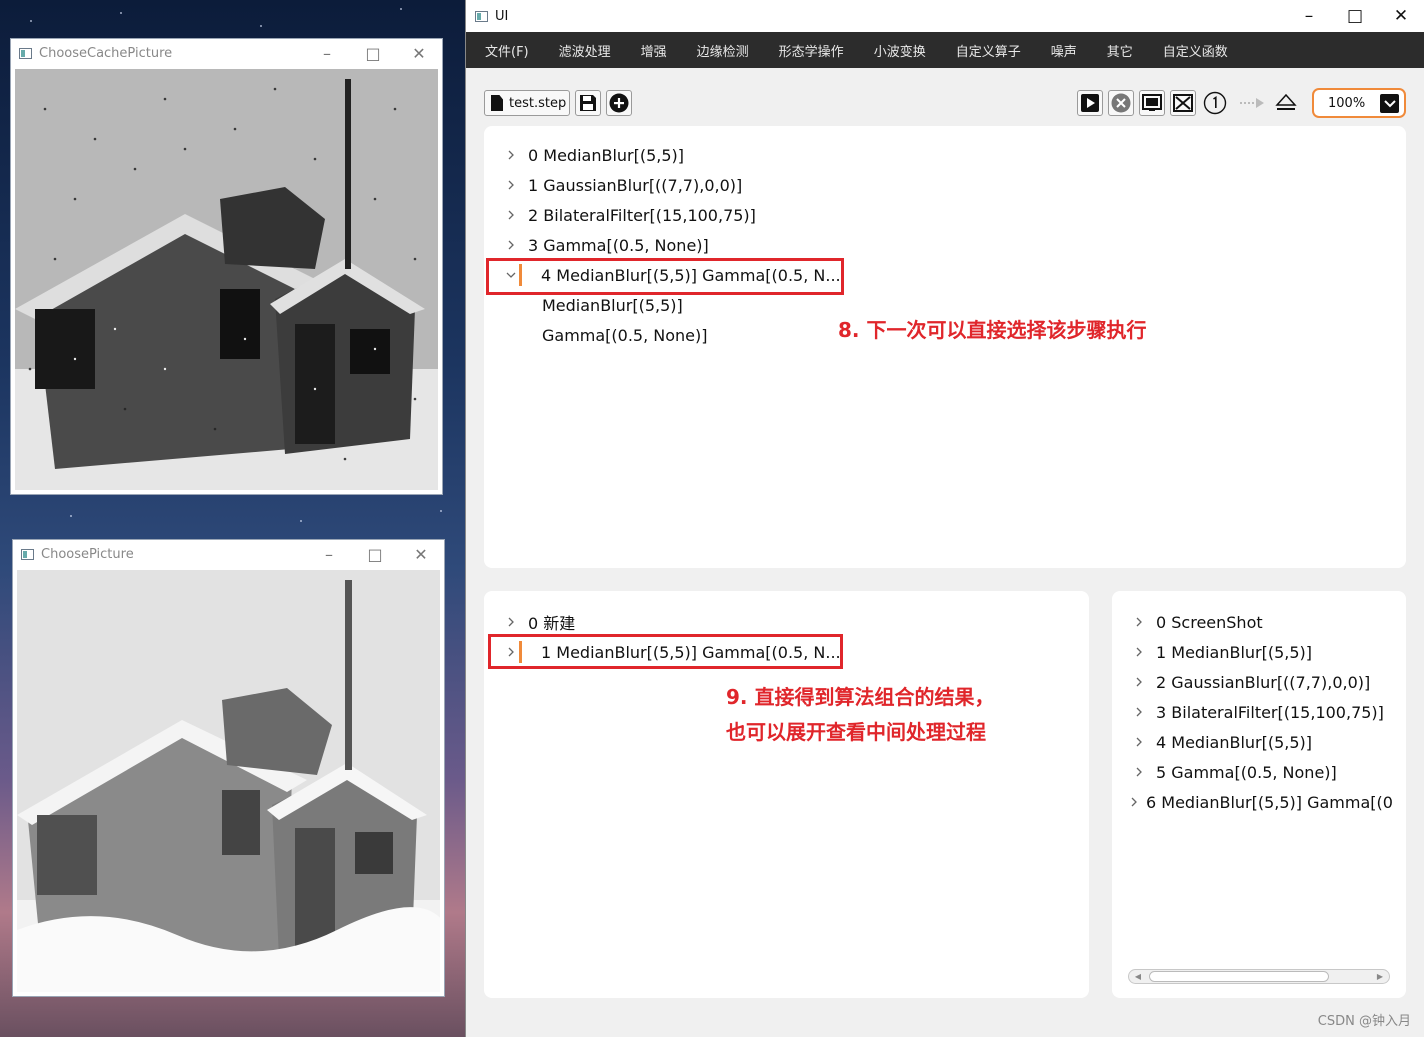  Describe the element at coordinates (1246, 772) in the screenshot. I see `history-item-label: 5 Gamma[(0.5, None)]` at that location.